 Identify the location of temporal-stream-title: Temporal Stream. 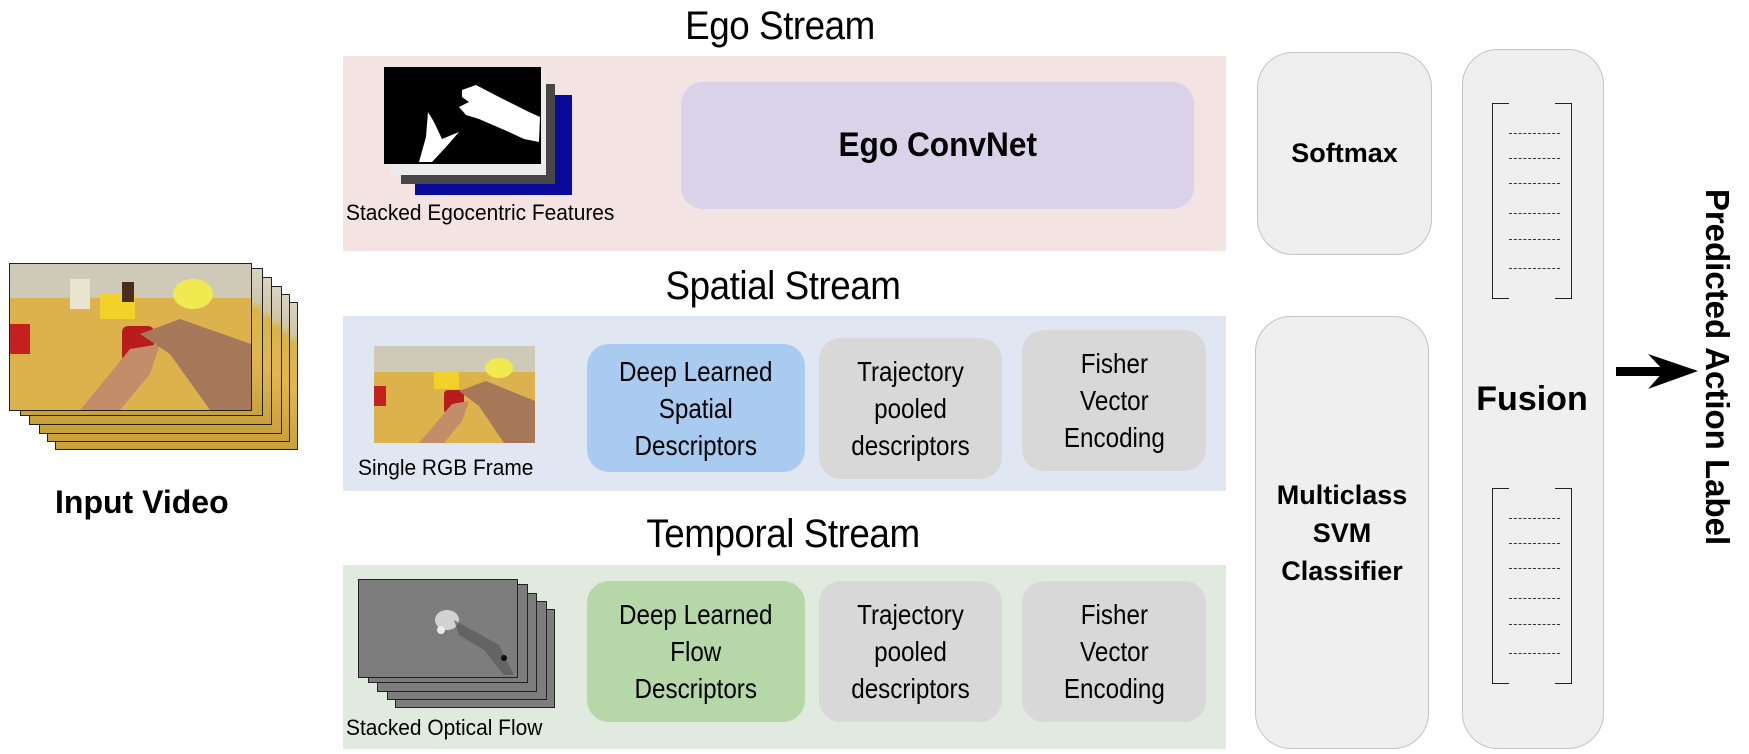
(783, 534).